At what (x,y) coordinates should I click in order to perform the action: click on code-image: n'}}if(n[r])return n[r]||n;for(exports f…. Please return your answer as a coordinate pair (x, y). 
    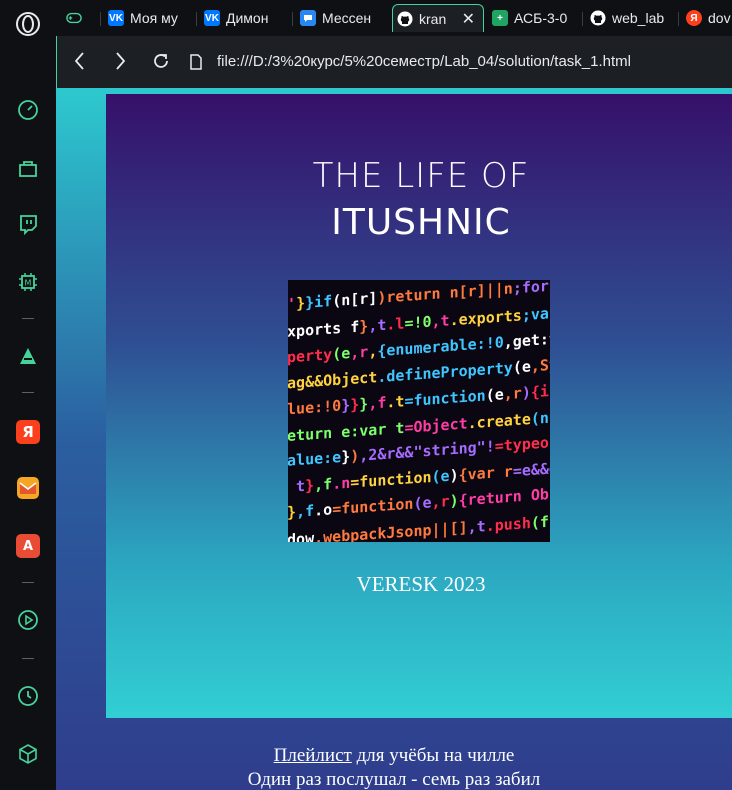
    Looking at the image, I should click on (419, 411).